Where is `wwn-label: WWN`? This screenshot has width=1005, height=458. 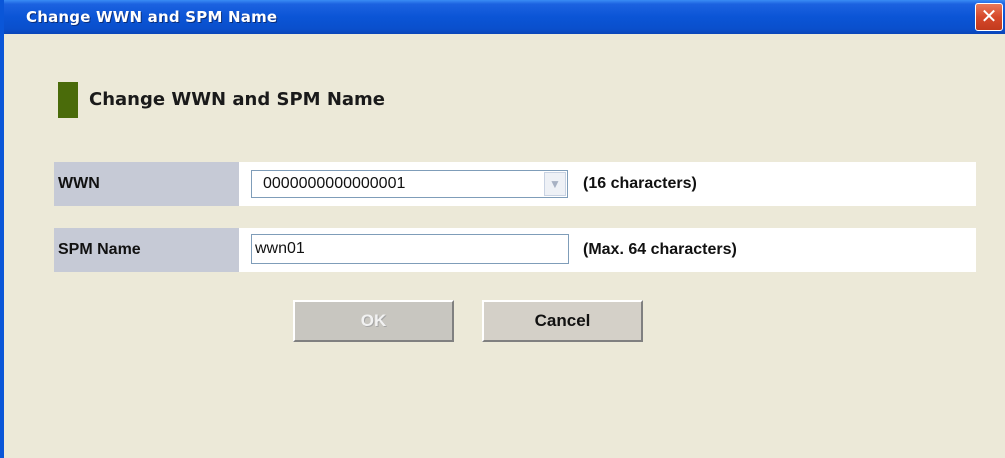
wwn-label: WWN is located at coordinates (146, 184).